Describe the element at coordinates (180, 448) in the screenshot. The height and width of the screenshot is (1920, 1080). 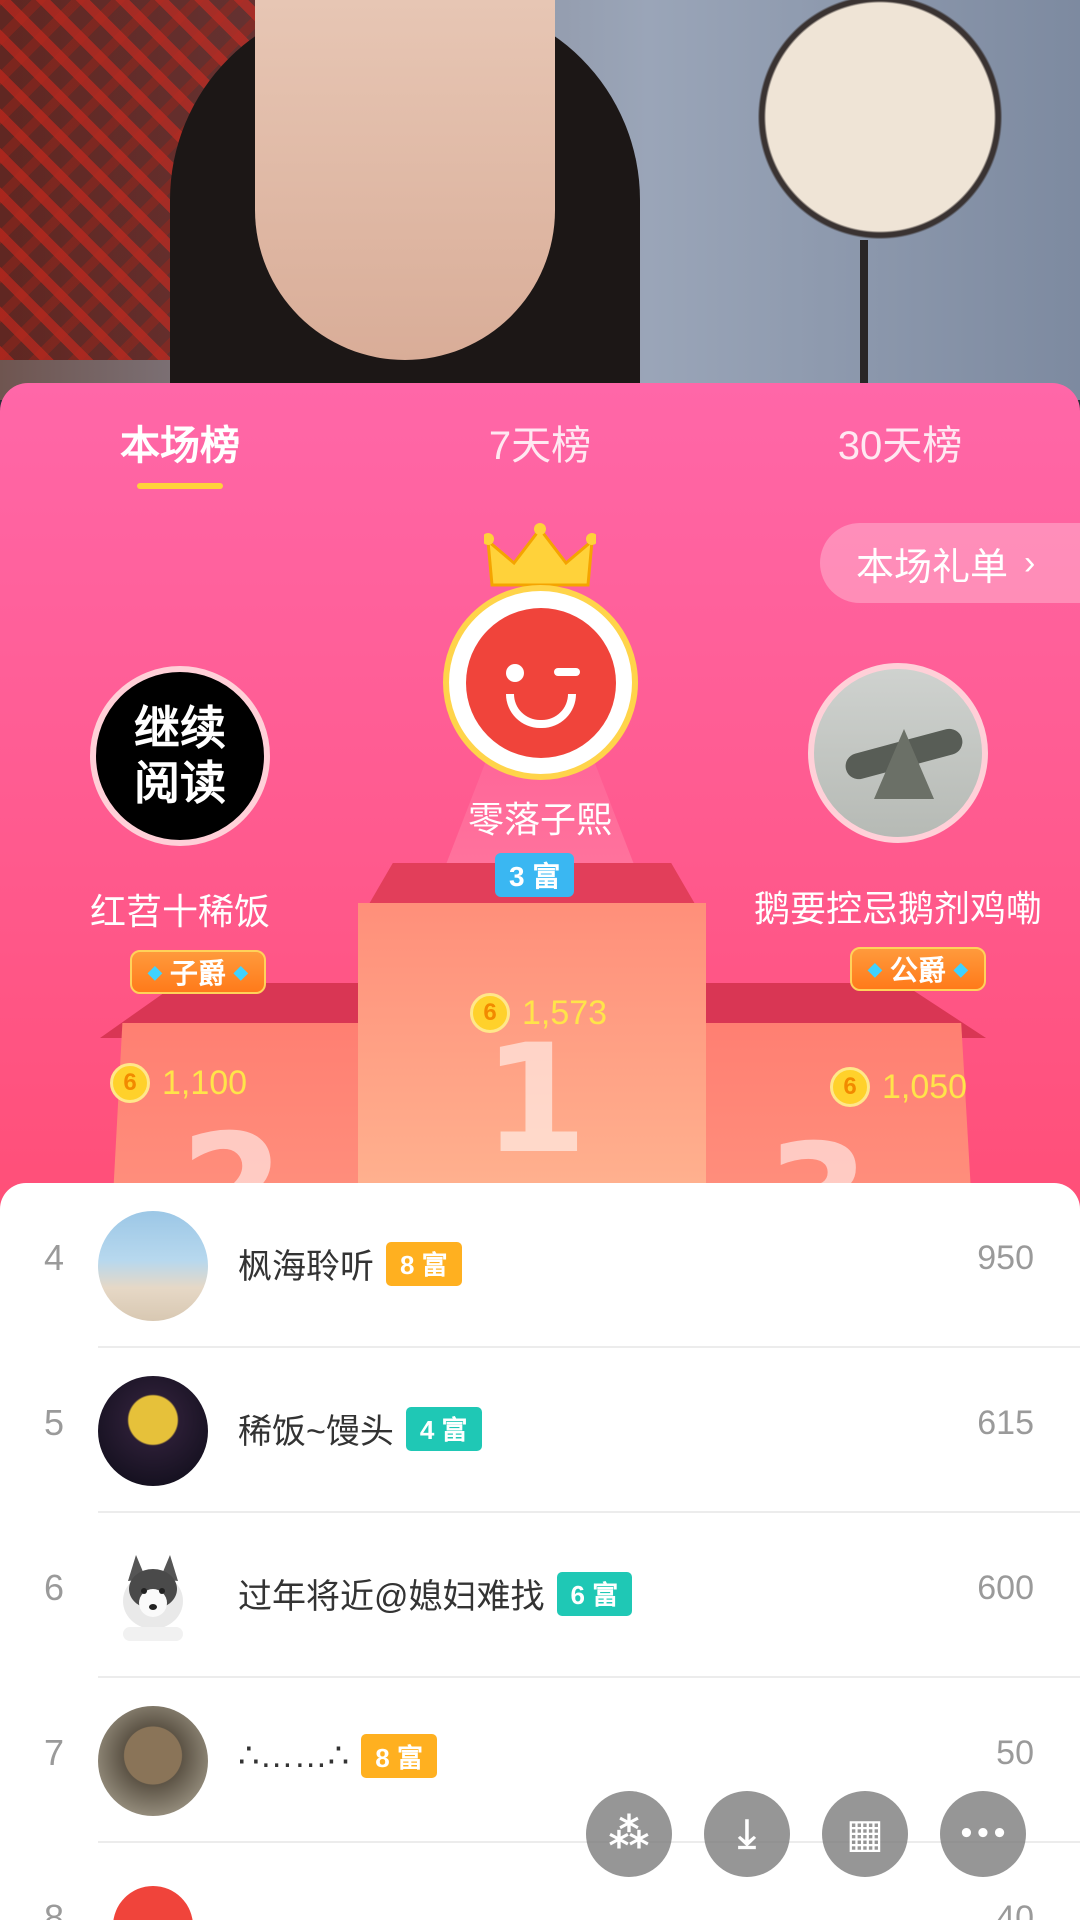
I see `tab-this-session: 本场榜` at that location.